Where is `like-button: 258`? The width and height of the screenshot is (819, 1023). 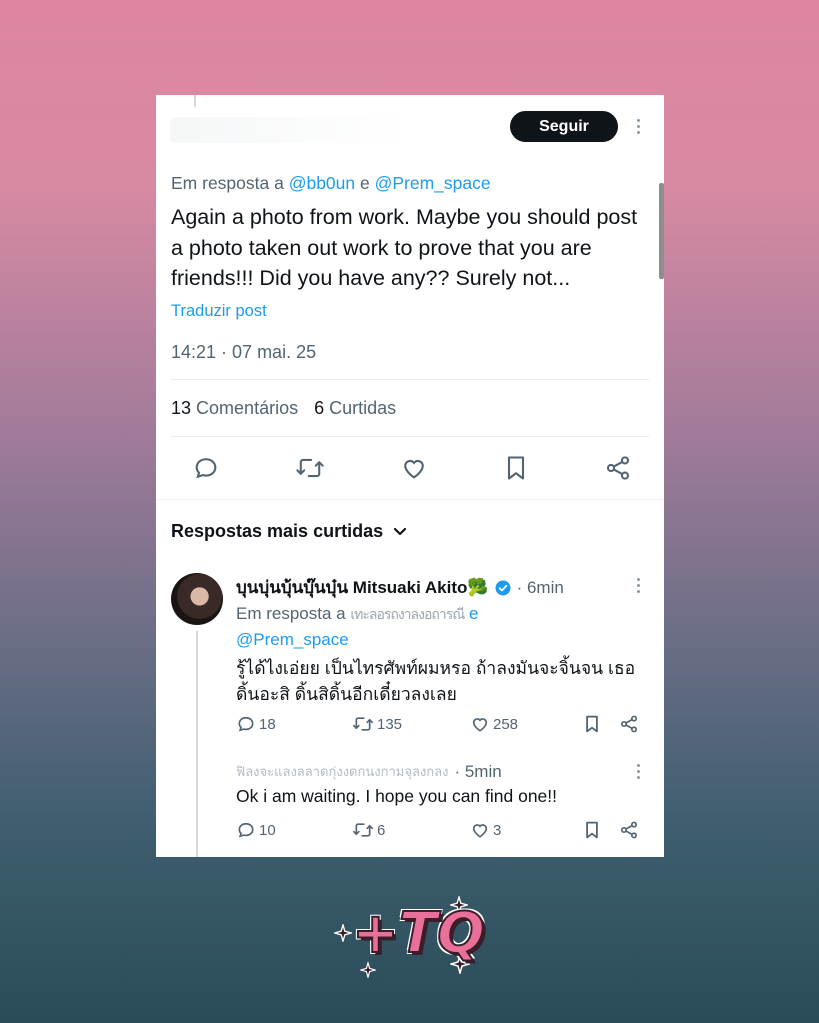
like-button: 258 is located at coordinates (494, 724).